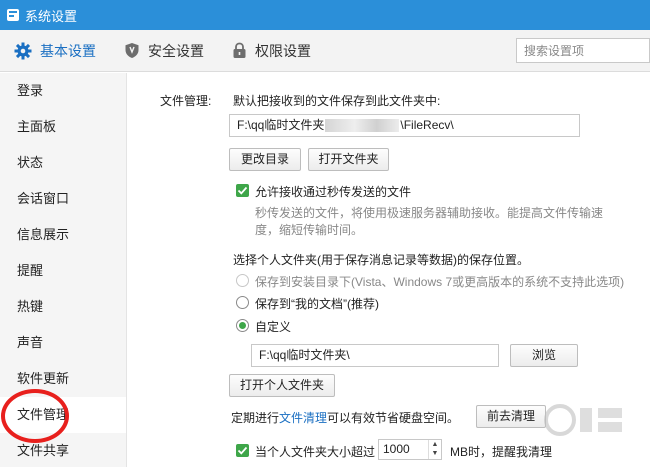 The width and height of the screenshot is (650, 467). What do you see at coordinates (315, 452) in the screenshot?
I see `size-limit-label: 当个人文件夹大小超过` at bounding box center [315, 452].